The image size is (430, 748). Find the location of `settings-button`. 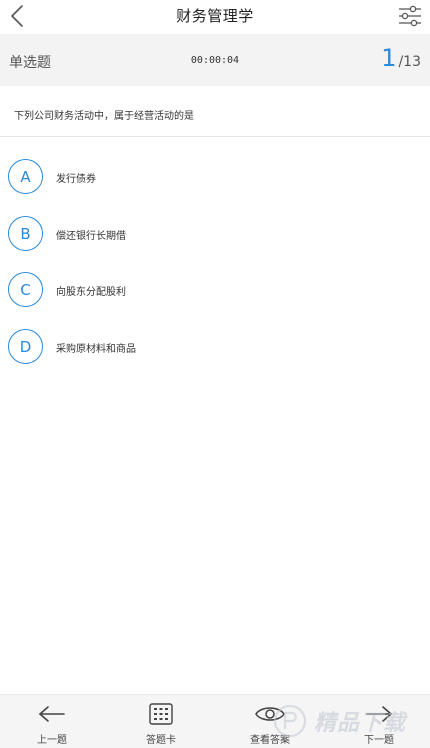

settings-button is located at coordinates (410, 16).